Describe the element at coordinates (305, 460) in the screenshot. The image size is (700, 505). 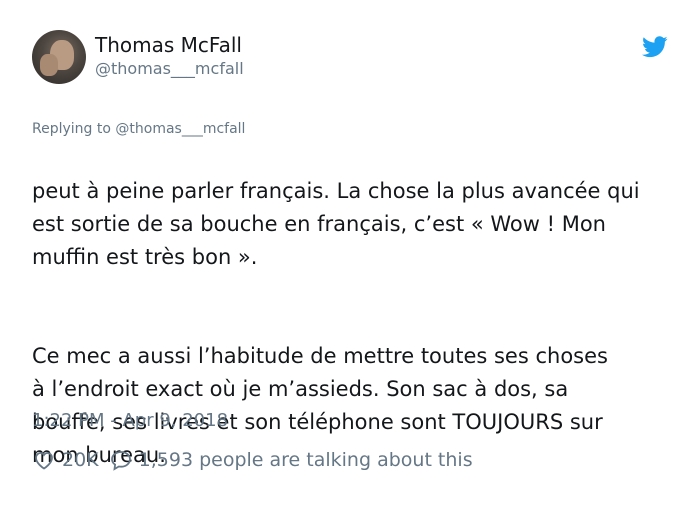
I see `talking-count: 1,593 people are talking about this` at that location.